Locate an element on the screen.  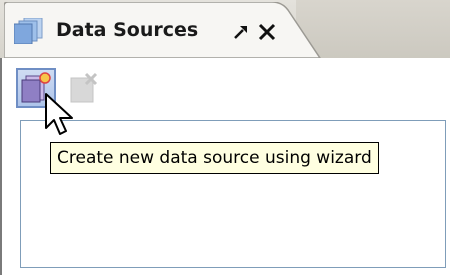
close-icon is located at coordinates (267, 32).